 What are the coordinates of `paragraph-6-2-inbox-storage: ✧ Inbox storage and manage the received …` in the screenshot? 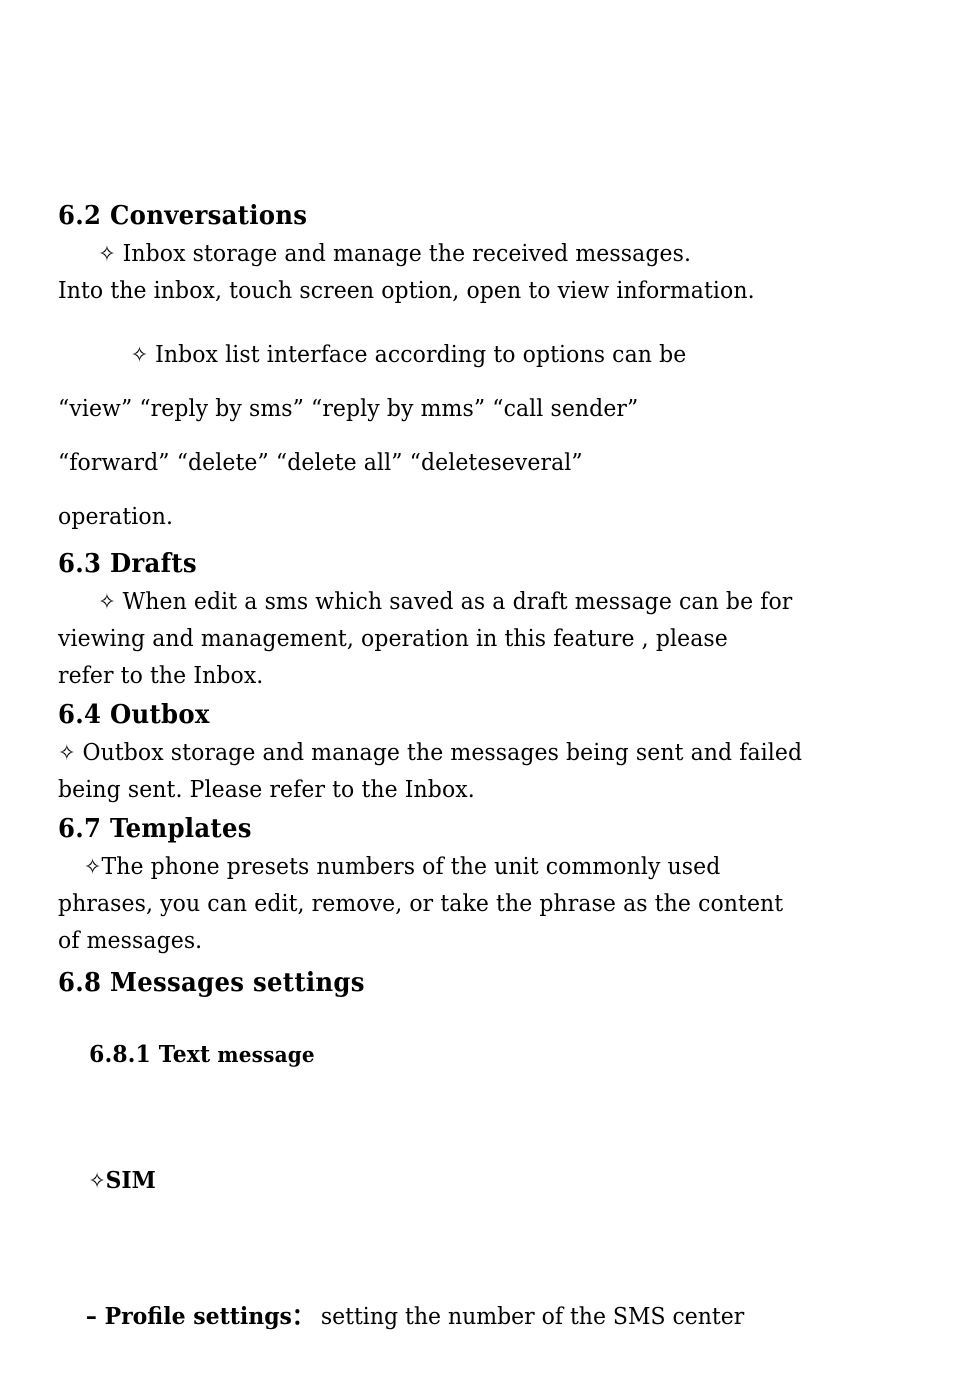 It's located at (476, 273).